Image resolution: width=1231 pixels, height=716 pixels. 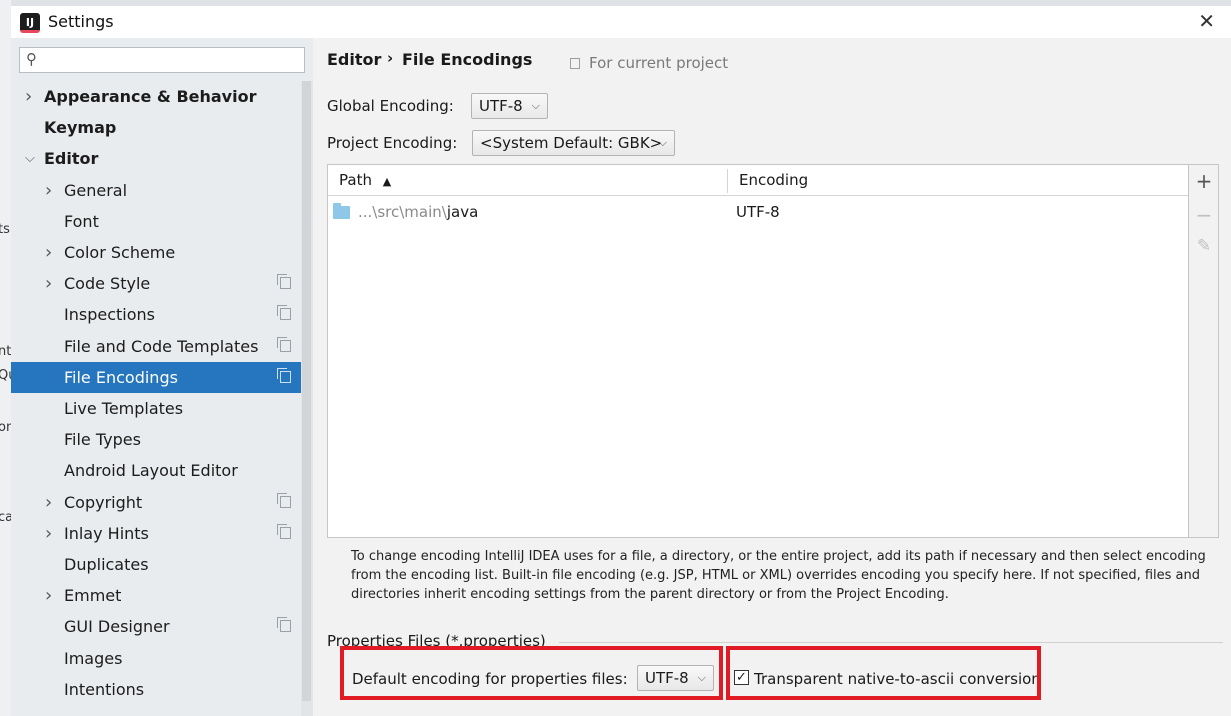 I want to click on sidebar-item-label: File Encodings, so click(x=121, y=377).